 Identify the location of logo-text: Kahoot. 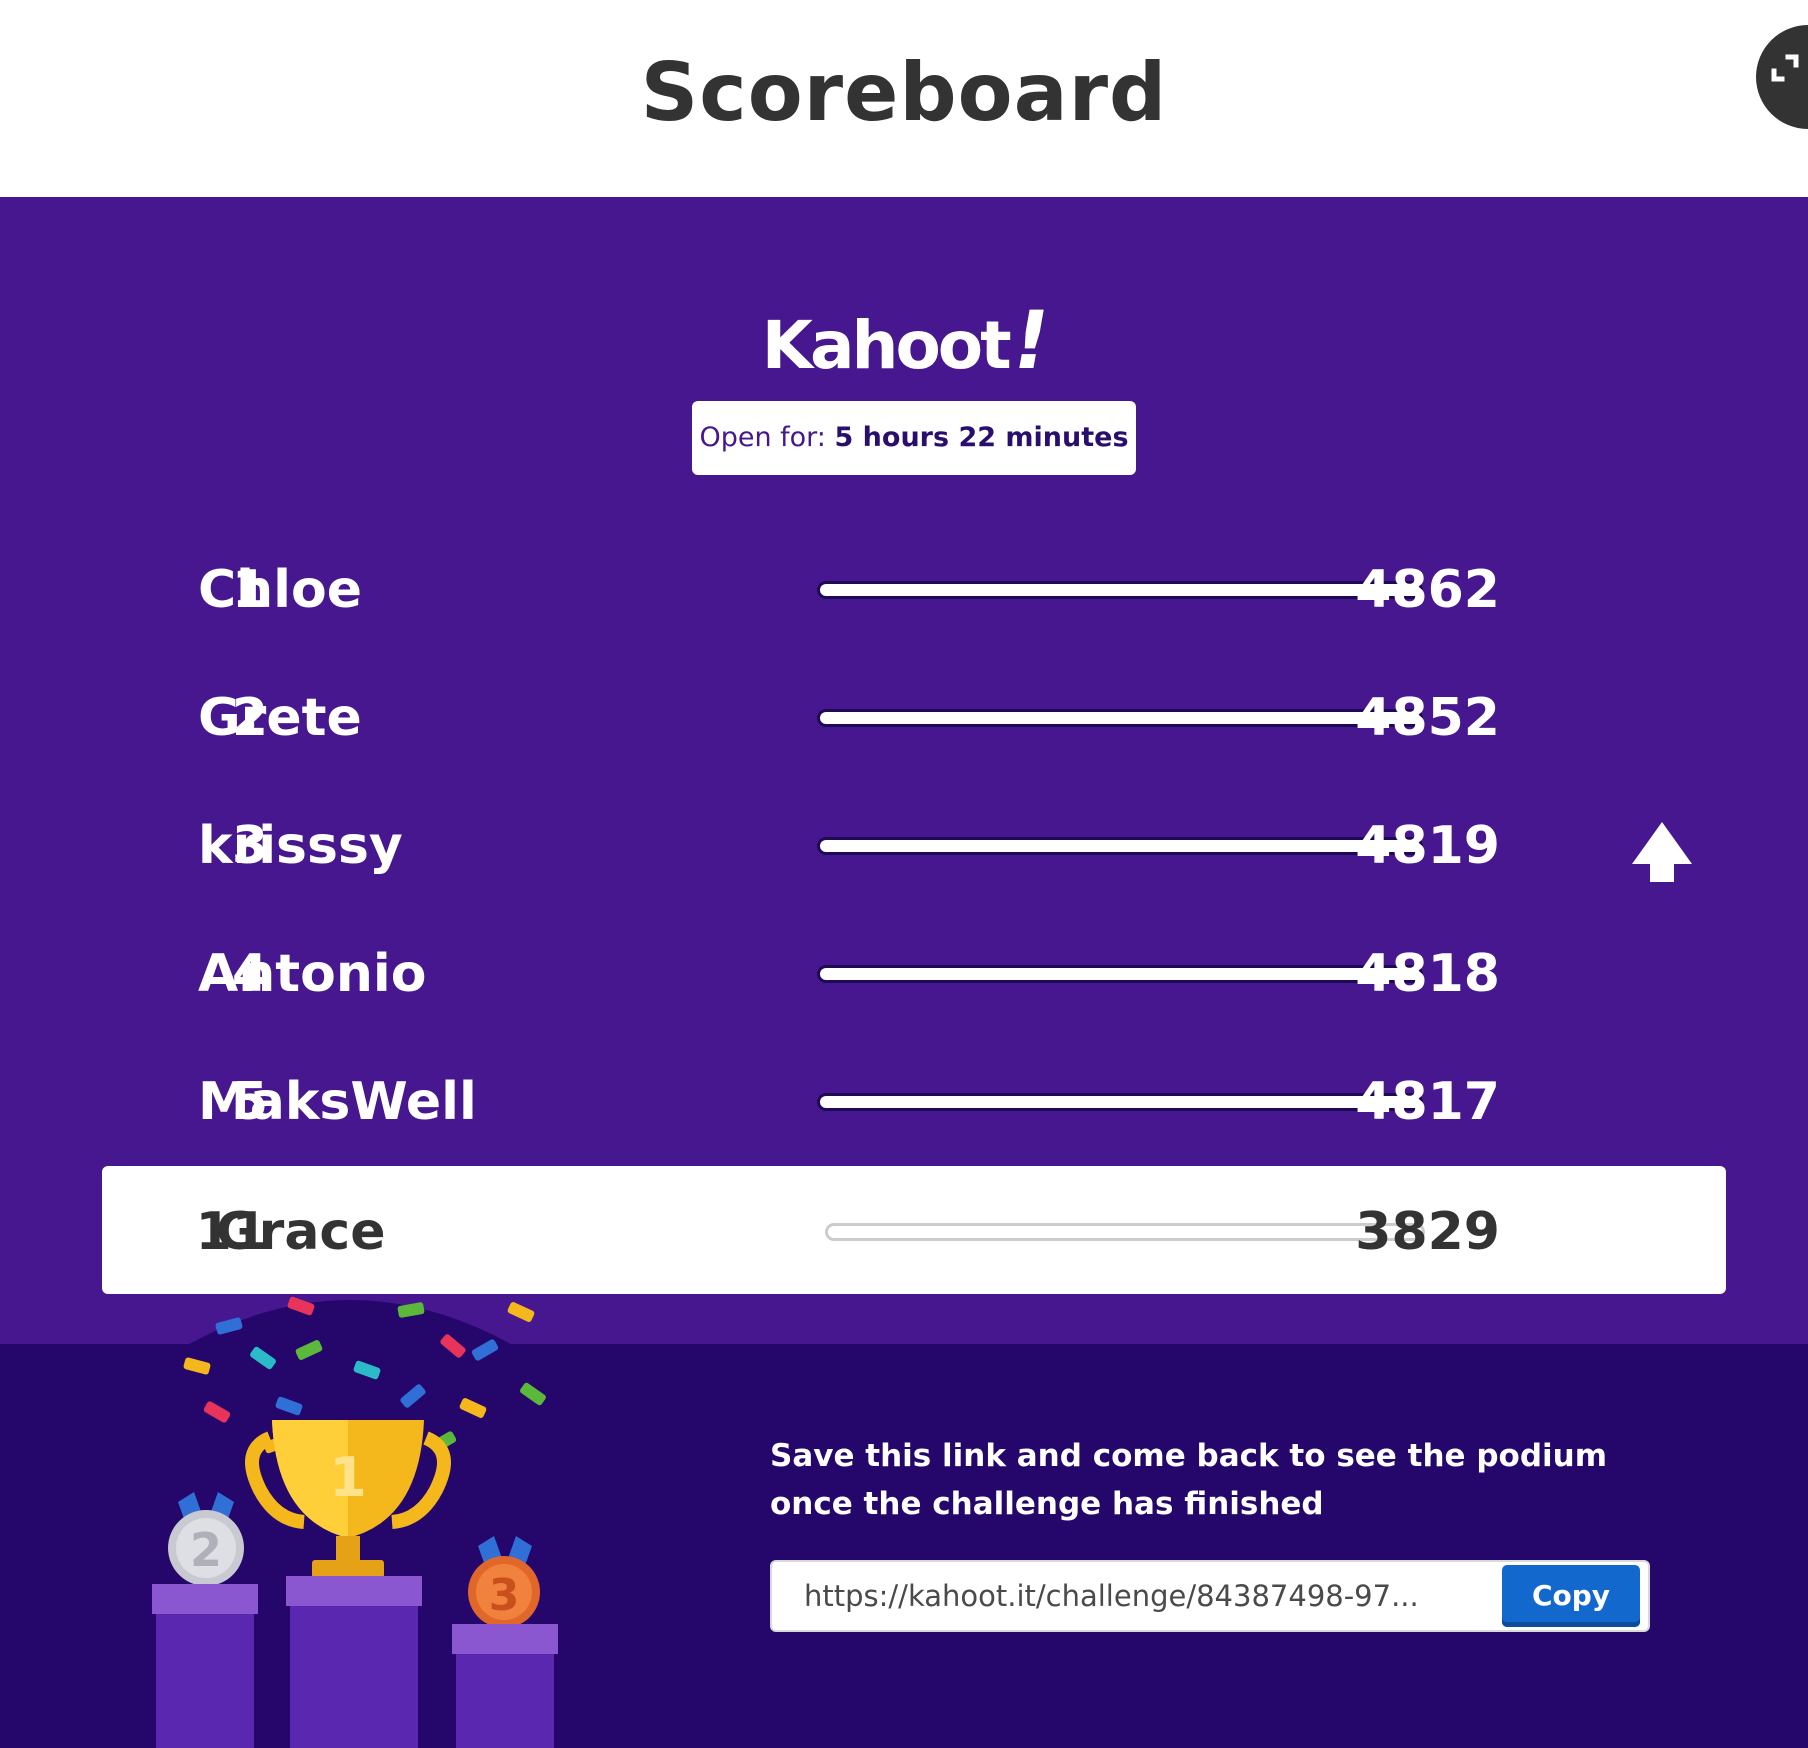
(886, 345).